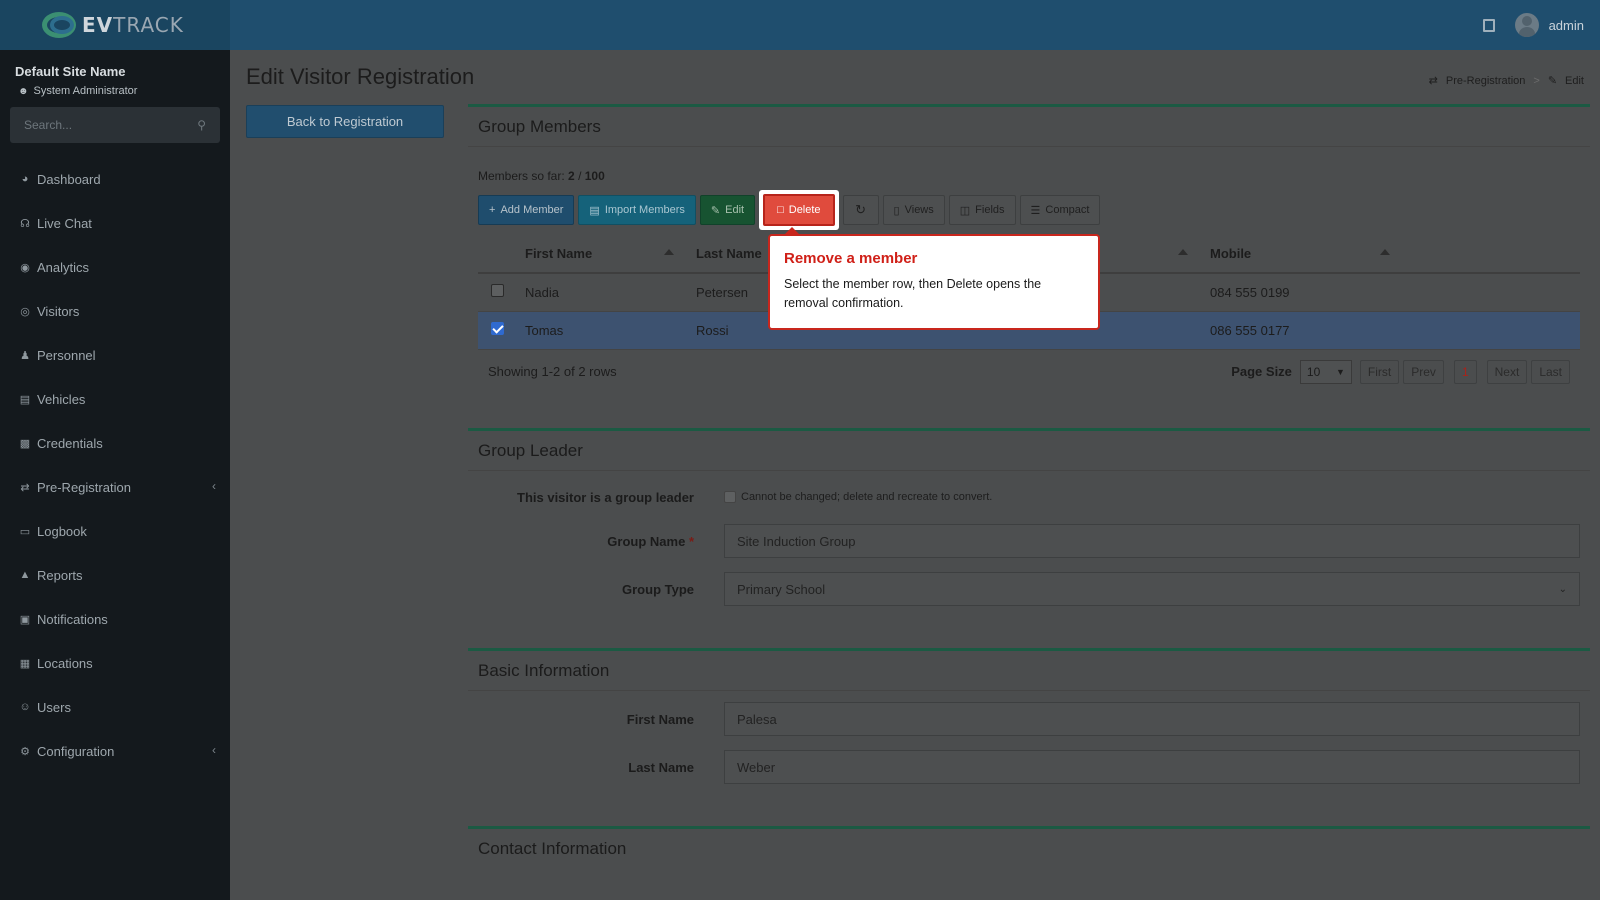  Describe the element at coordinates (660, 719) in the screenshot. I see `first-name-label: First Name` at that location.